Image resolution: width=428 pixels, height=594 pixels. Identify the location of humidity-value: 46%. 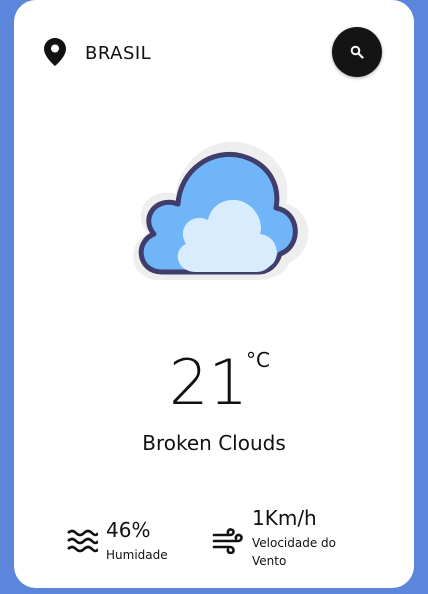
(128, 530).